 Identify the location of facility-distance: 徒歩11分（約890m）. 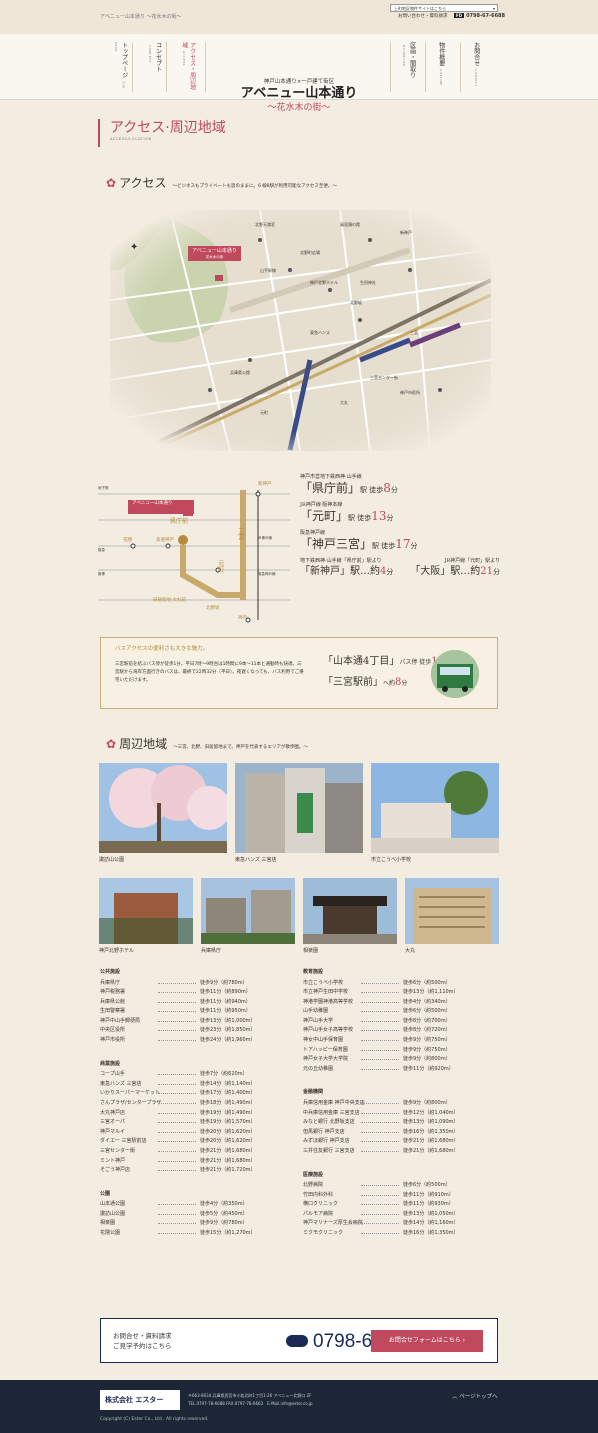
(225, 992).